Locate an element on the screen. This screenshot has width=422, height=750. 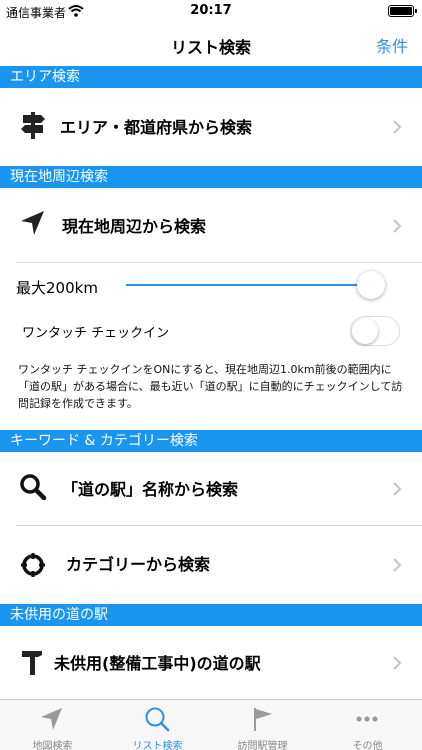
tab-bar: 地図検索 リスト検索 訪問駅管理 その他 is located at coordinates (211, 724).